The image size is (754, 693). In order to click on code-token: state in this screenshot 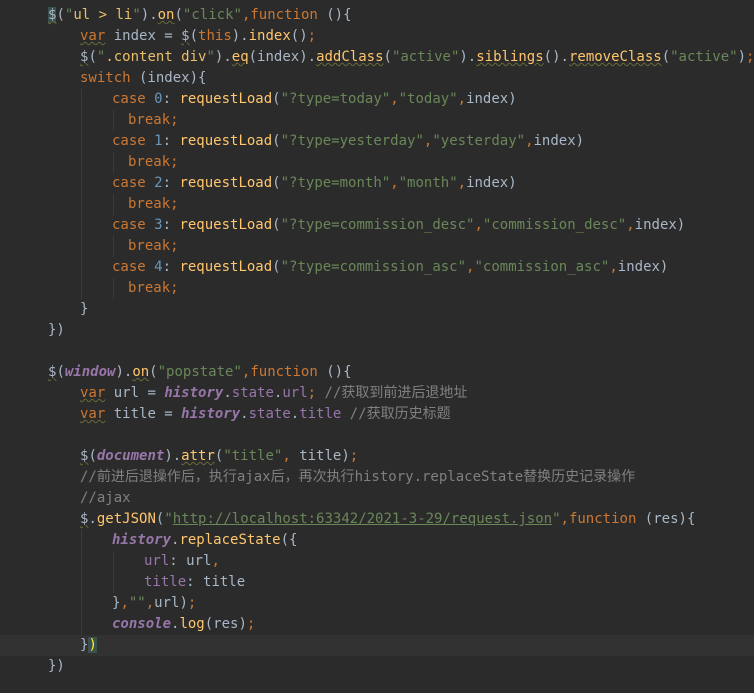, I will do `click(252, 393)`.